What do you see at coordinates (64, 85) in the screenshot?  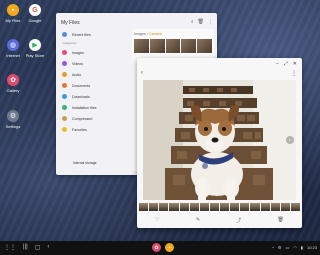 I see `document-icon` at bounding box center [64, 85].